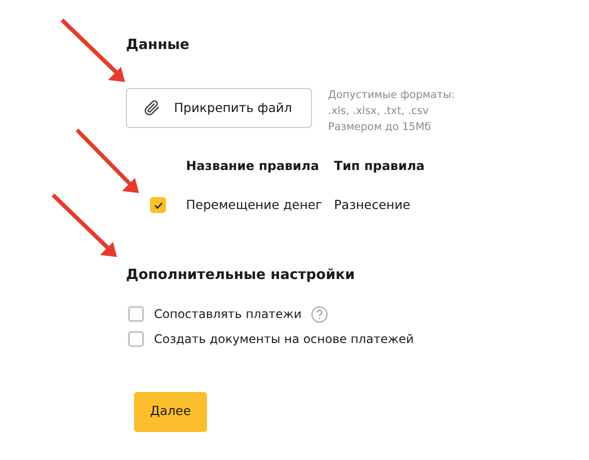  Describe the element at coordinates (372, 205) in the screenshot. I see `rule-type: Разнесение` at that location.